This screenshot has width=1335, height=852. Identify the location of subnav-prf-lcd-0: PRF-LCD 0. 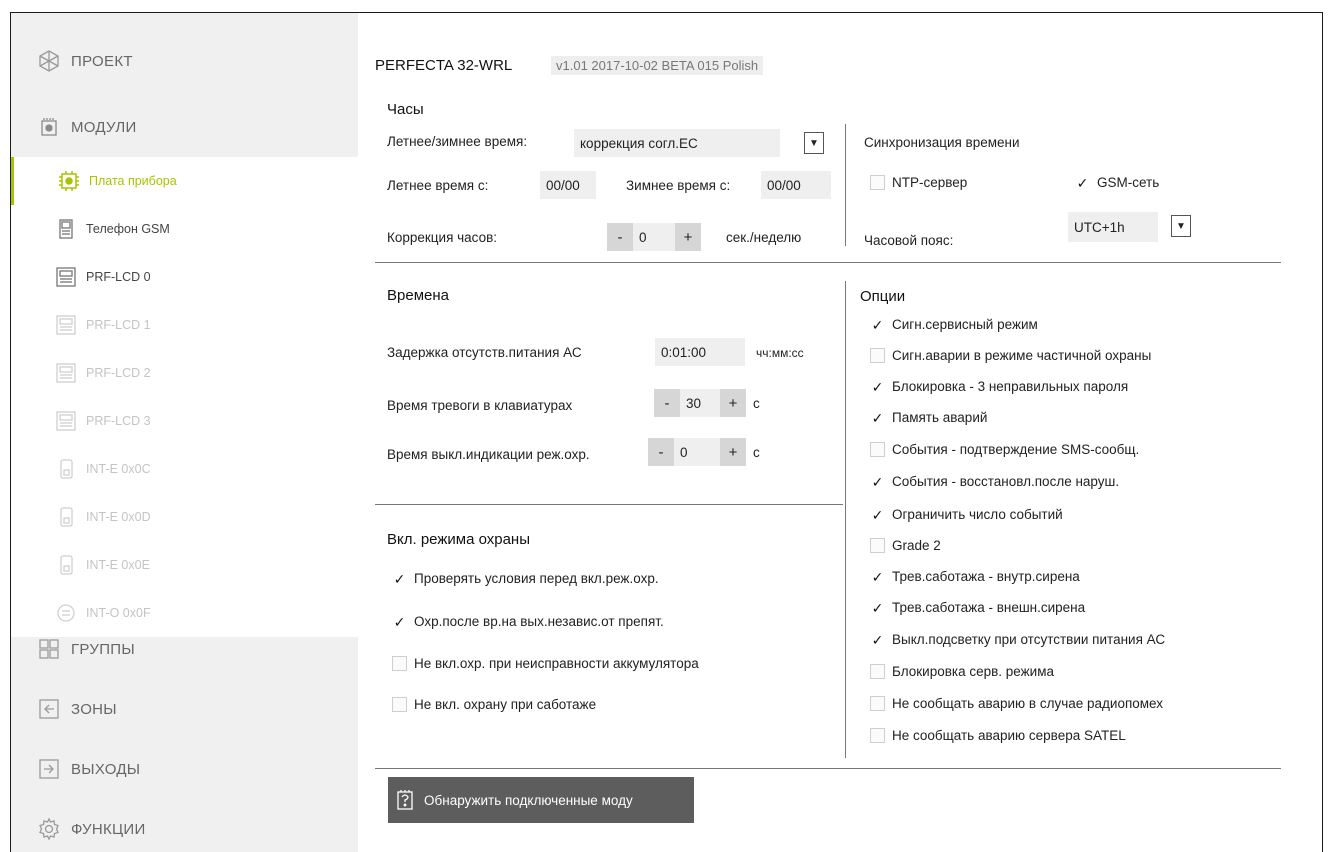
(184, 277).